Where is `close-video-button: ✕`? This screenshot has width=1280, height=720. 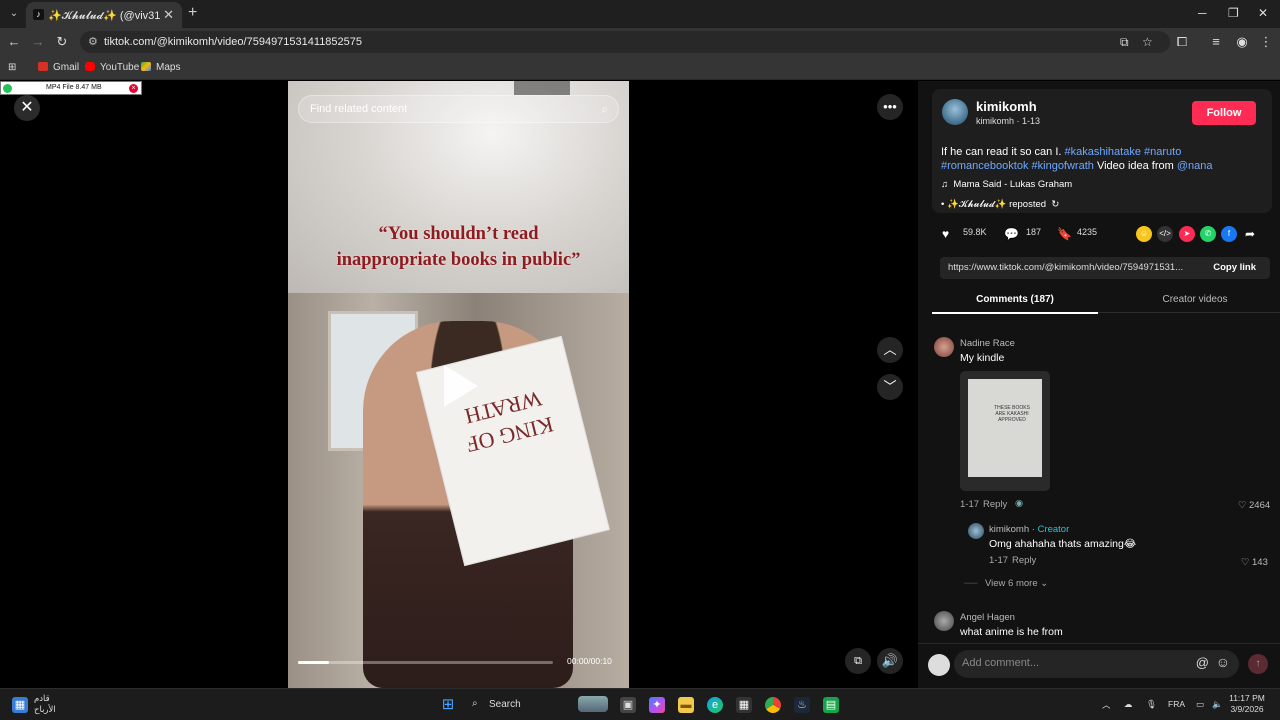
close-video-button: ✕ is located at coordinates (27, 108).